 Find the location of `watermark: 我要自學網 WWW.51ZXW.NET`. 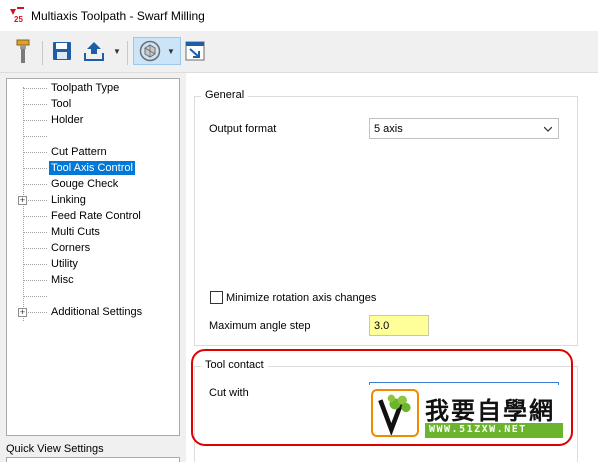

watermark: 我要自學網 WWW.51ZXW.NET is located at coordinates (467, 413).